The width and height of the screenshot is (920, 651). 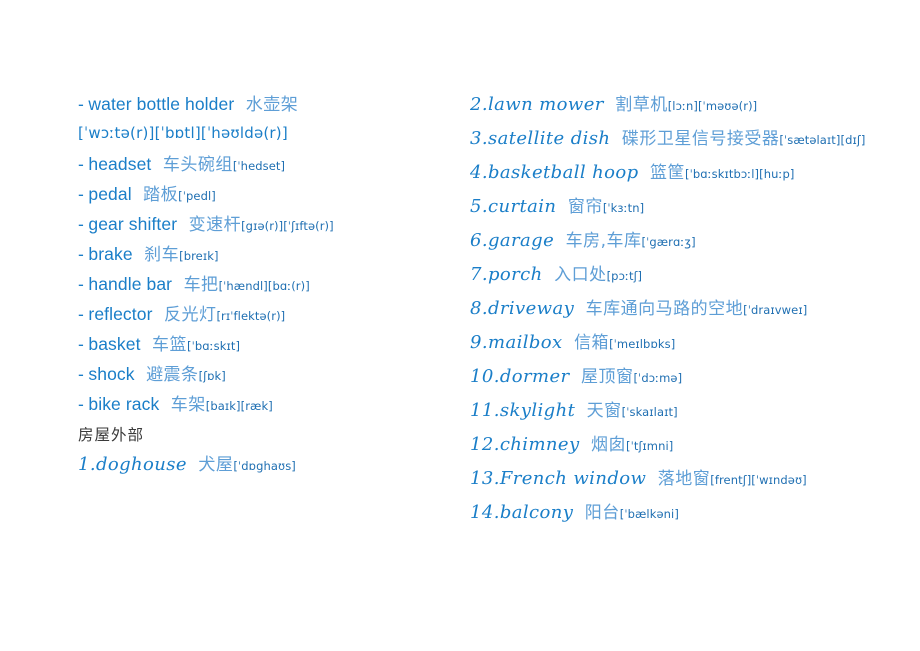 I want to click on entry-ipa: [ˈbɑːskɪt], so click(x=214, y=346).